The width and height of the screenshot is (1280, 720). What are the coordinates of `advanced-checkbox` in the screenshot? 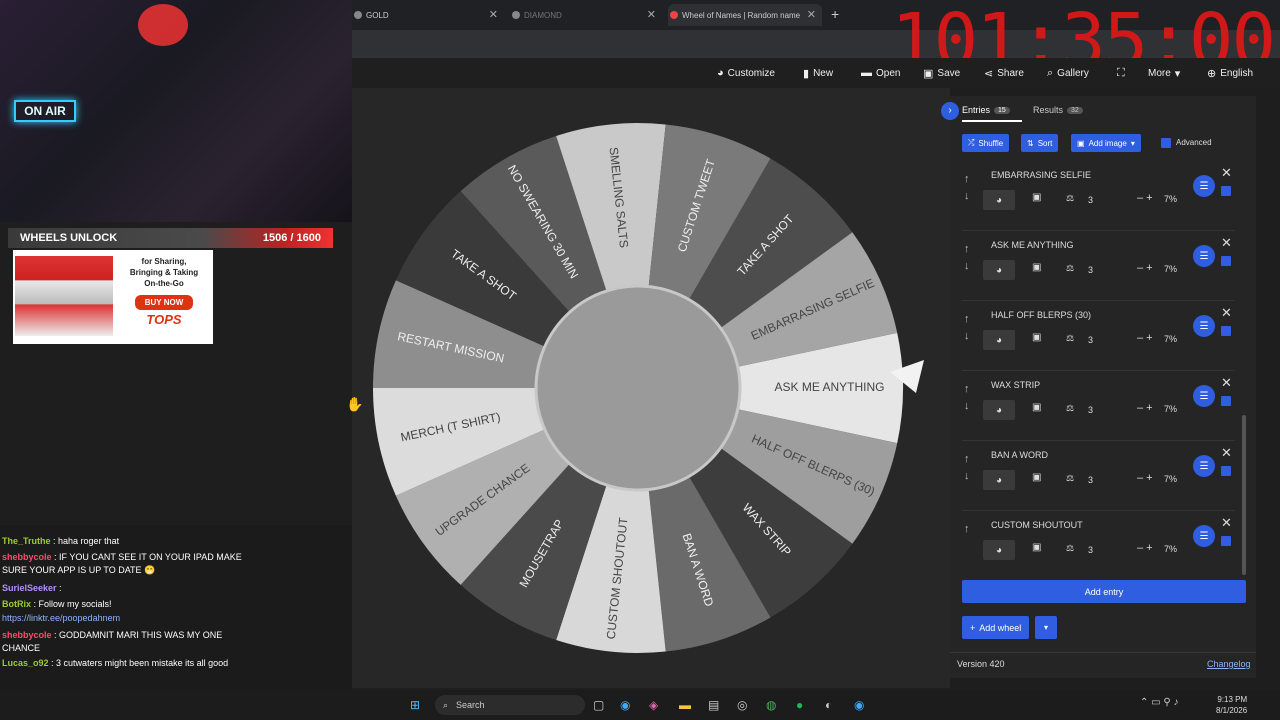 It's located at (1166, 143).